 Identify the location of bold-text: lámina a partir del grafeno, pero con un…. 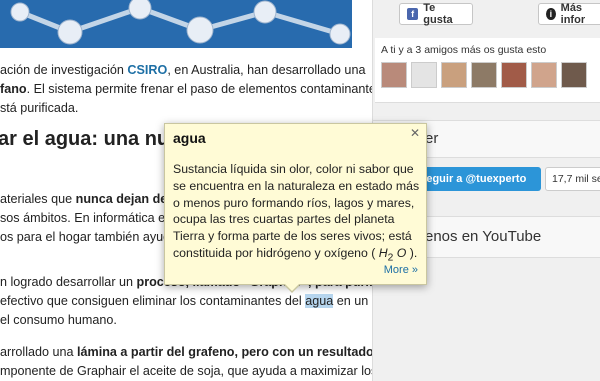
(225, 352).